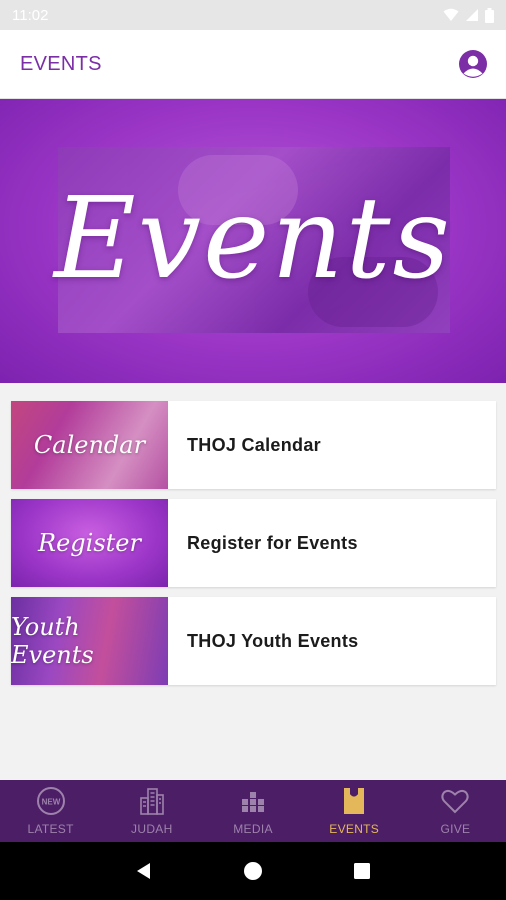  Describe the element at coordinates (61, 63) in the screenshot. I see `page-title: EVENTS` at that location.